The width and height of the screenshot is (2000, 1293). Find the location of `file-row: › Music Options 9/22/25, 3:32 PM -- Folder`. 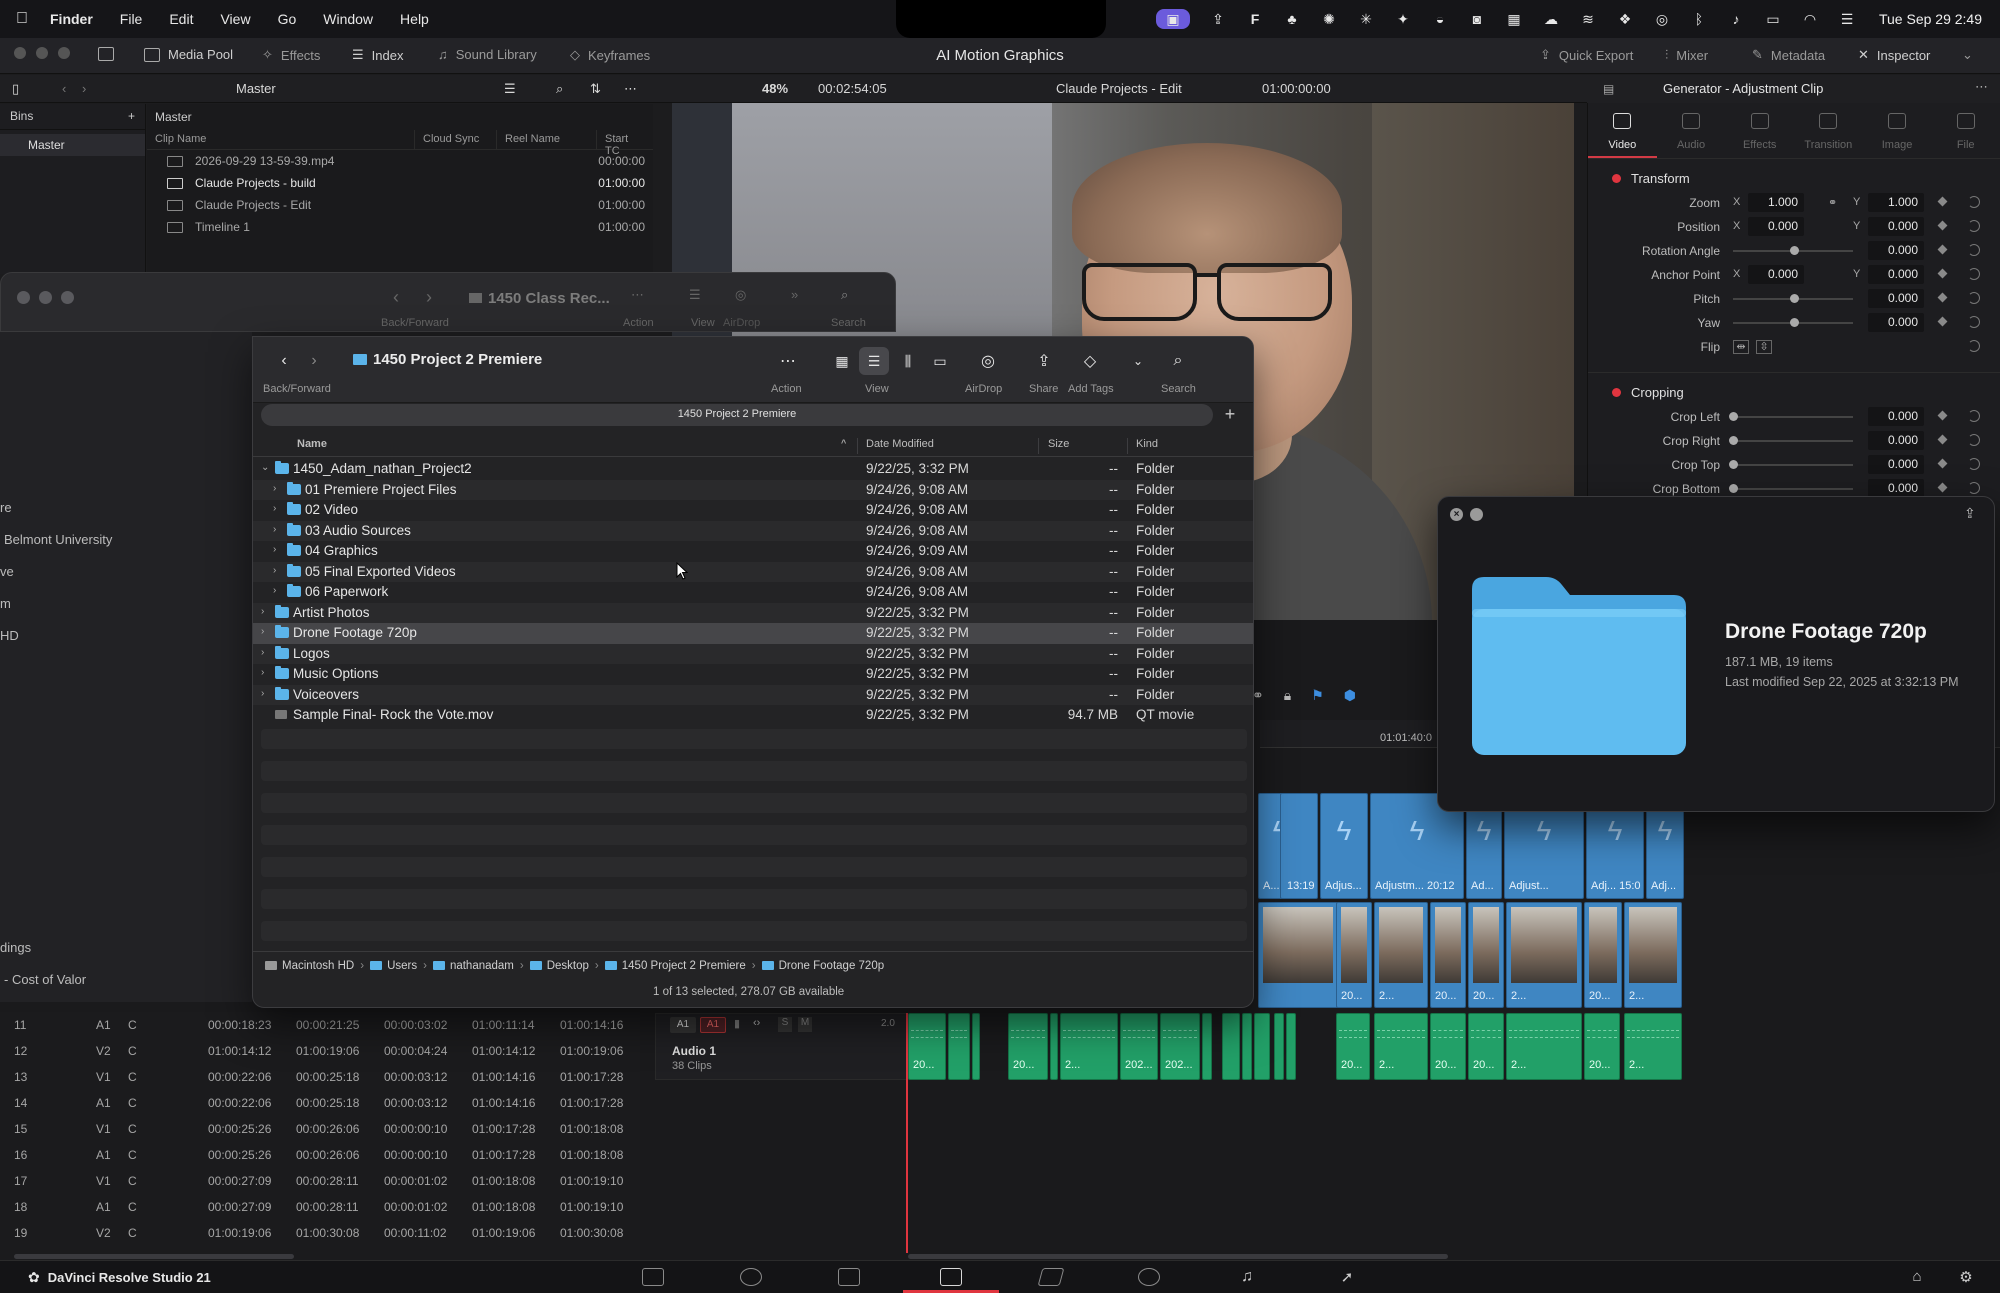

file-row: › Music Options 9/22/25, 3:32 PM -- Folder is located at coordinates (753, 674).